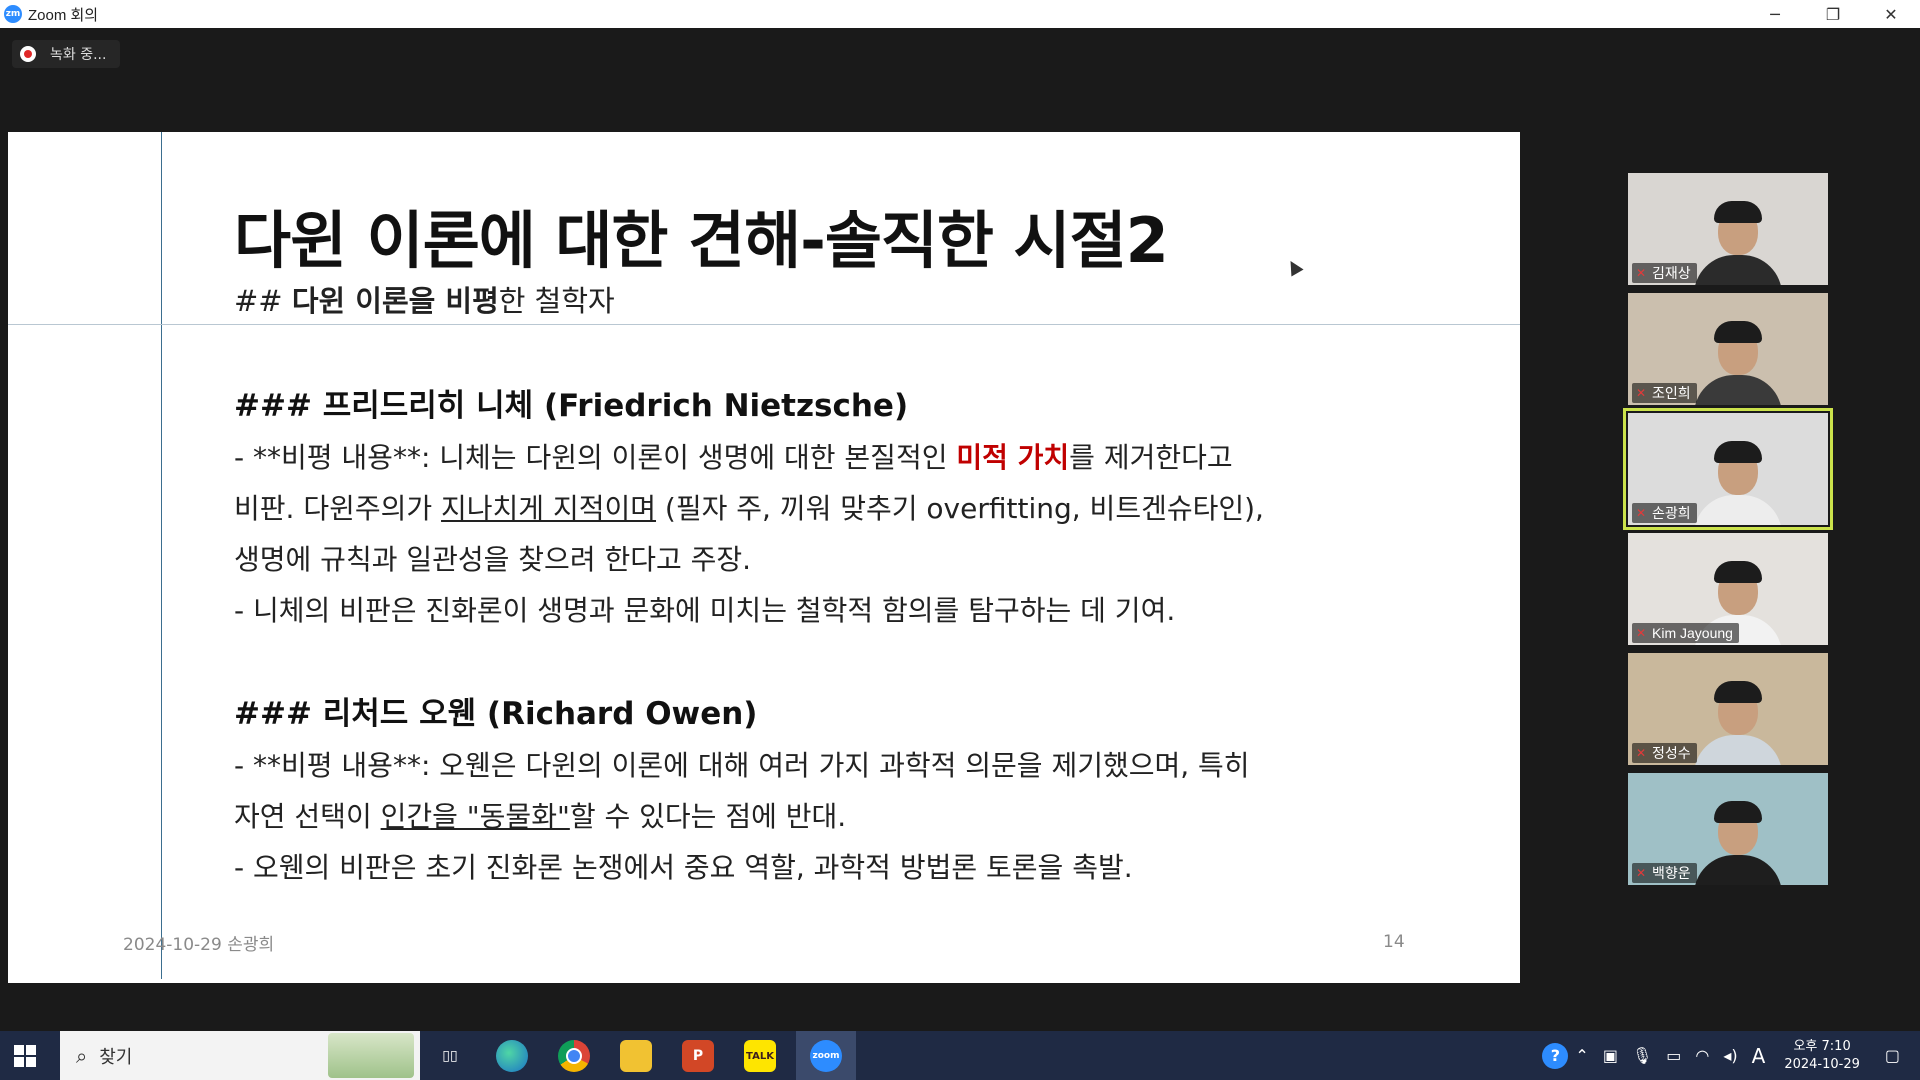 This screenshot has height=1080, width=1920. I want to click on windows-start-icon, so click(25, 1056).